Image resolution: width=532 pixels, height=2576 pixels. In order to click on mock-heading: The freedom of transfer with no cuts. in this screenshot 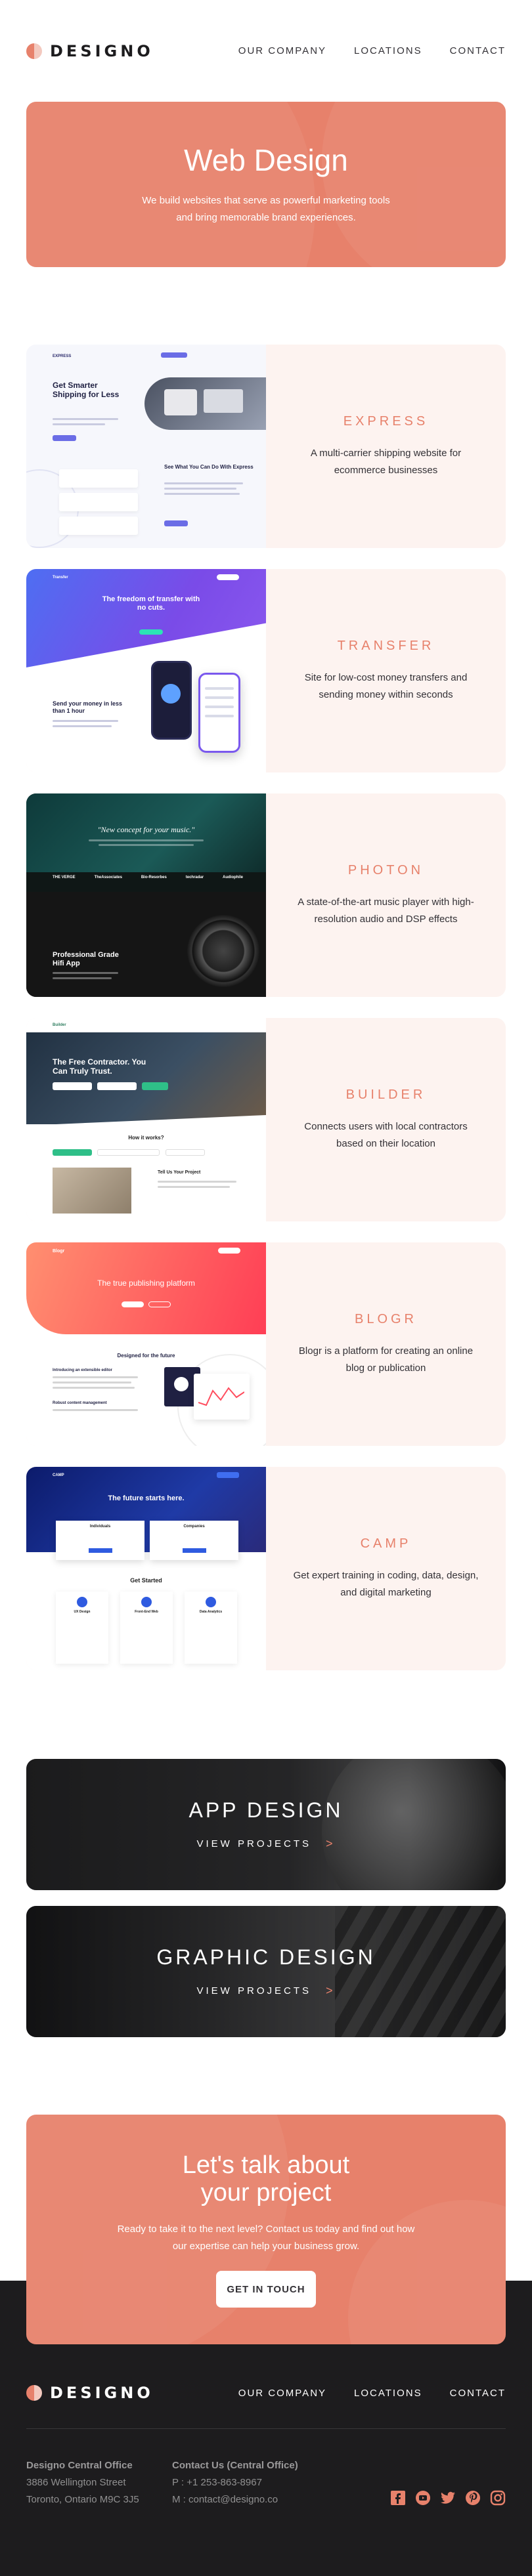, I will do `click(151, 603)`.